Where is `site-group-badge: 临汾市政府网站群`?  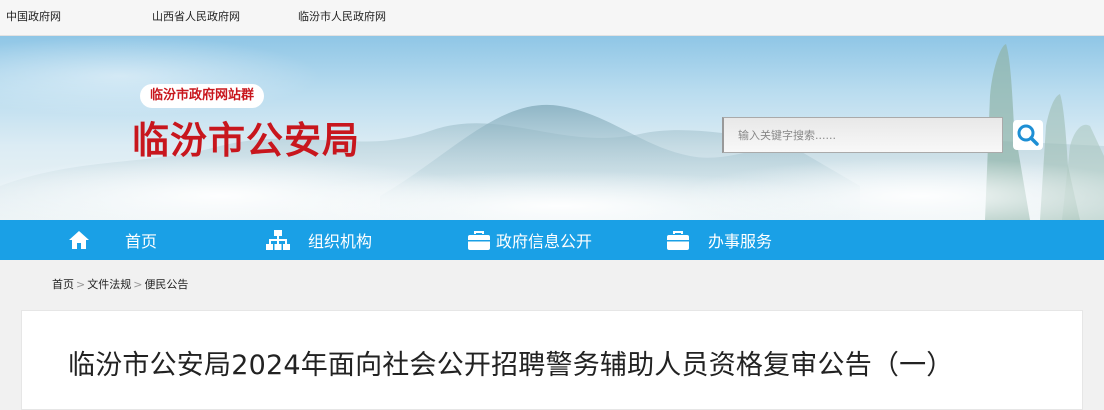 site-group-badge: 临汾市政府网站群 is located at coordinates (202, 96).